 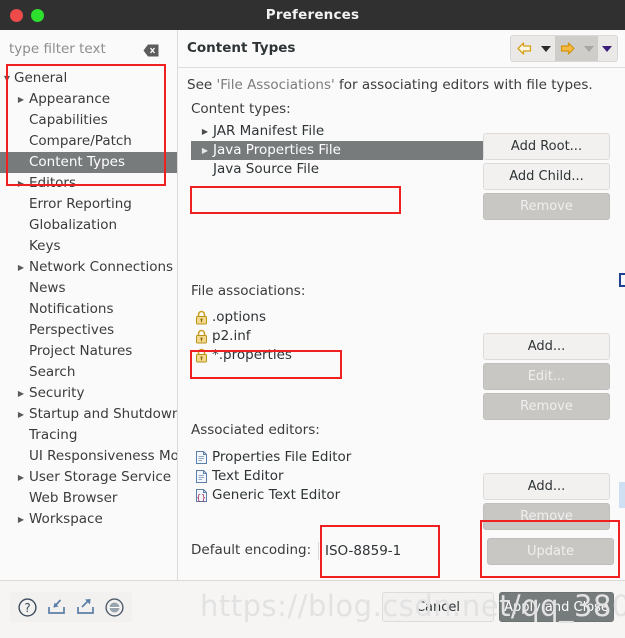 What do you see at coordinates (401, 49) in the screenshot?
I see `page-header: Content Types` at bounding box center [401, 49].